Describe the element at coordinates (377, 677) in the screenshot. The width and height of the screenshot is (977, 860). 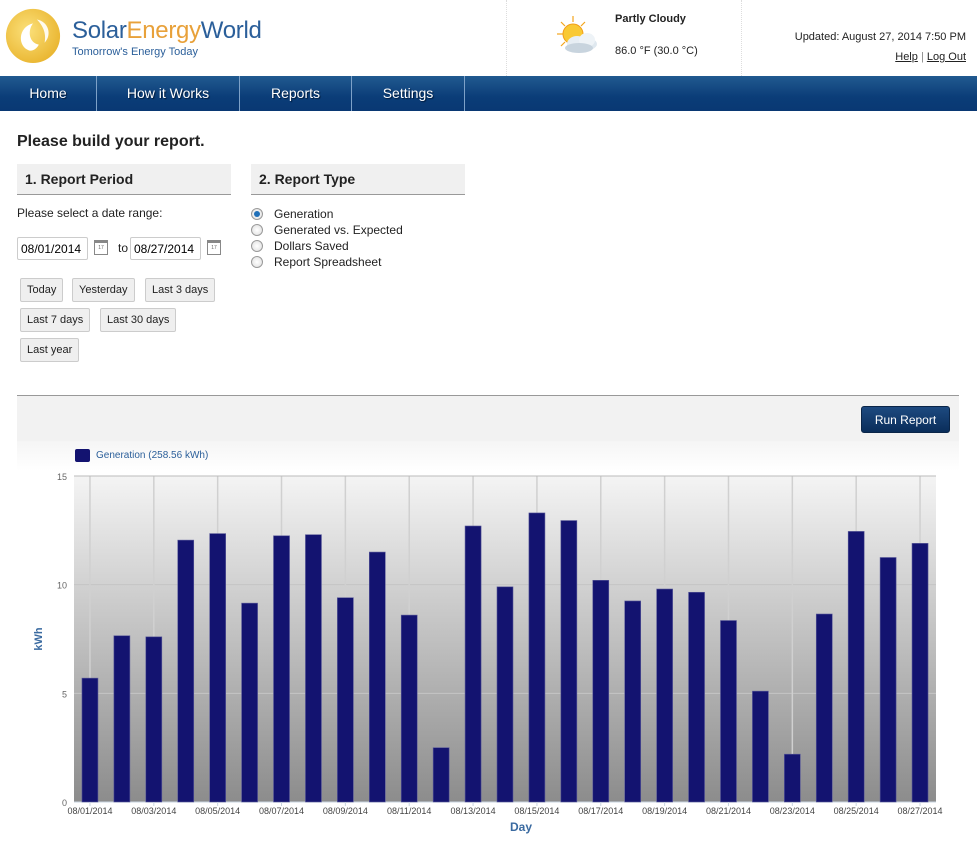
I see `bar-08-10-2014` at that location.